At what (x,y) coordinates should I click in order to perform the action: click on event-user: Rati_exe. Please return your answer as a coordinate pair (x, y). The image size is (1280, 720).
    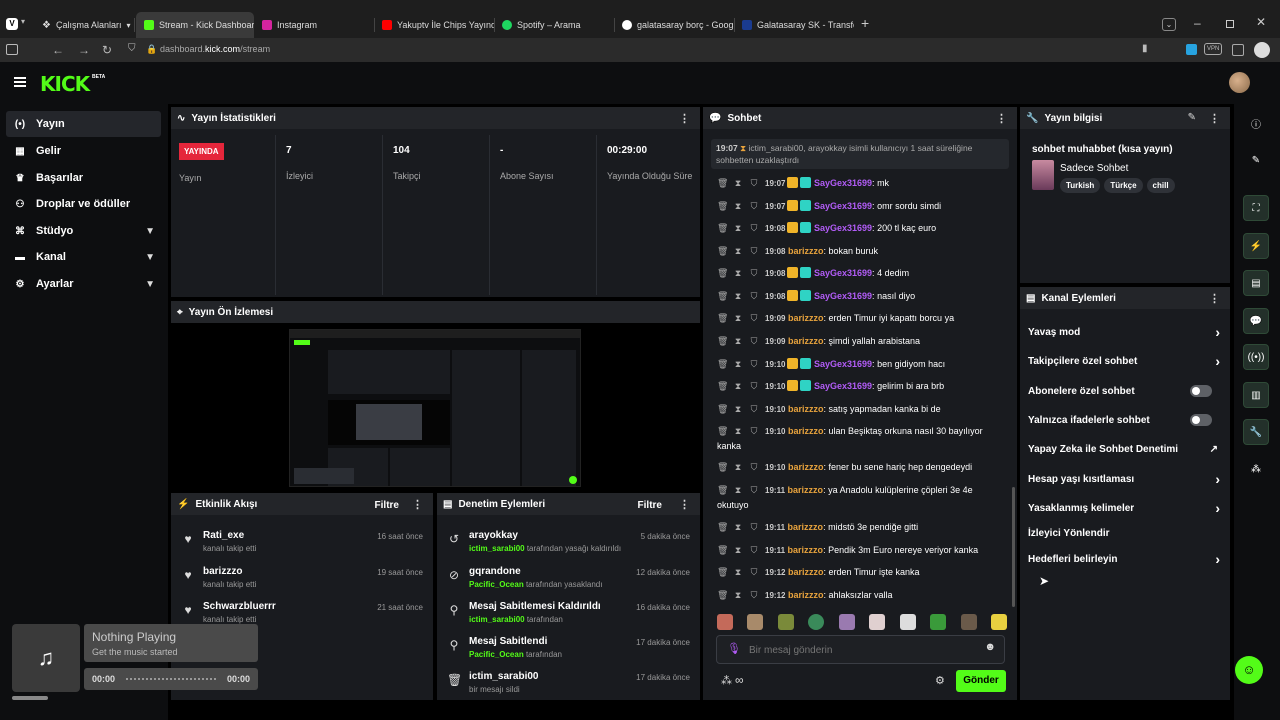
    Looking at the image, I should click on (223, 535).